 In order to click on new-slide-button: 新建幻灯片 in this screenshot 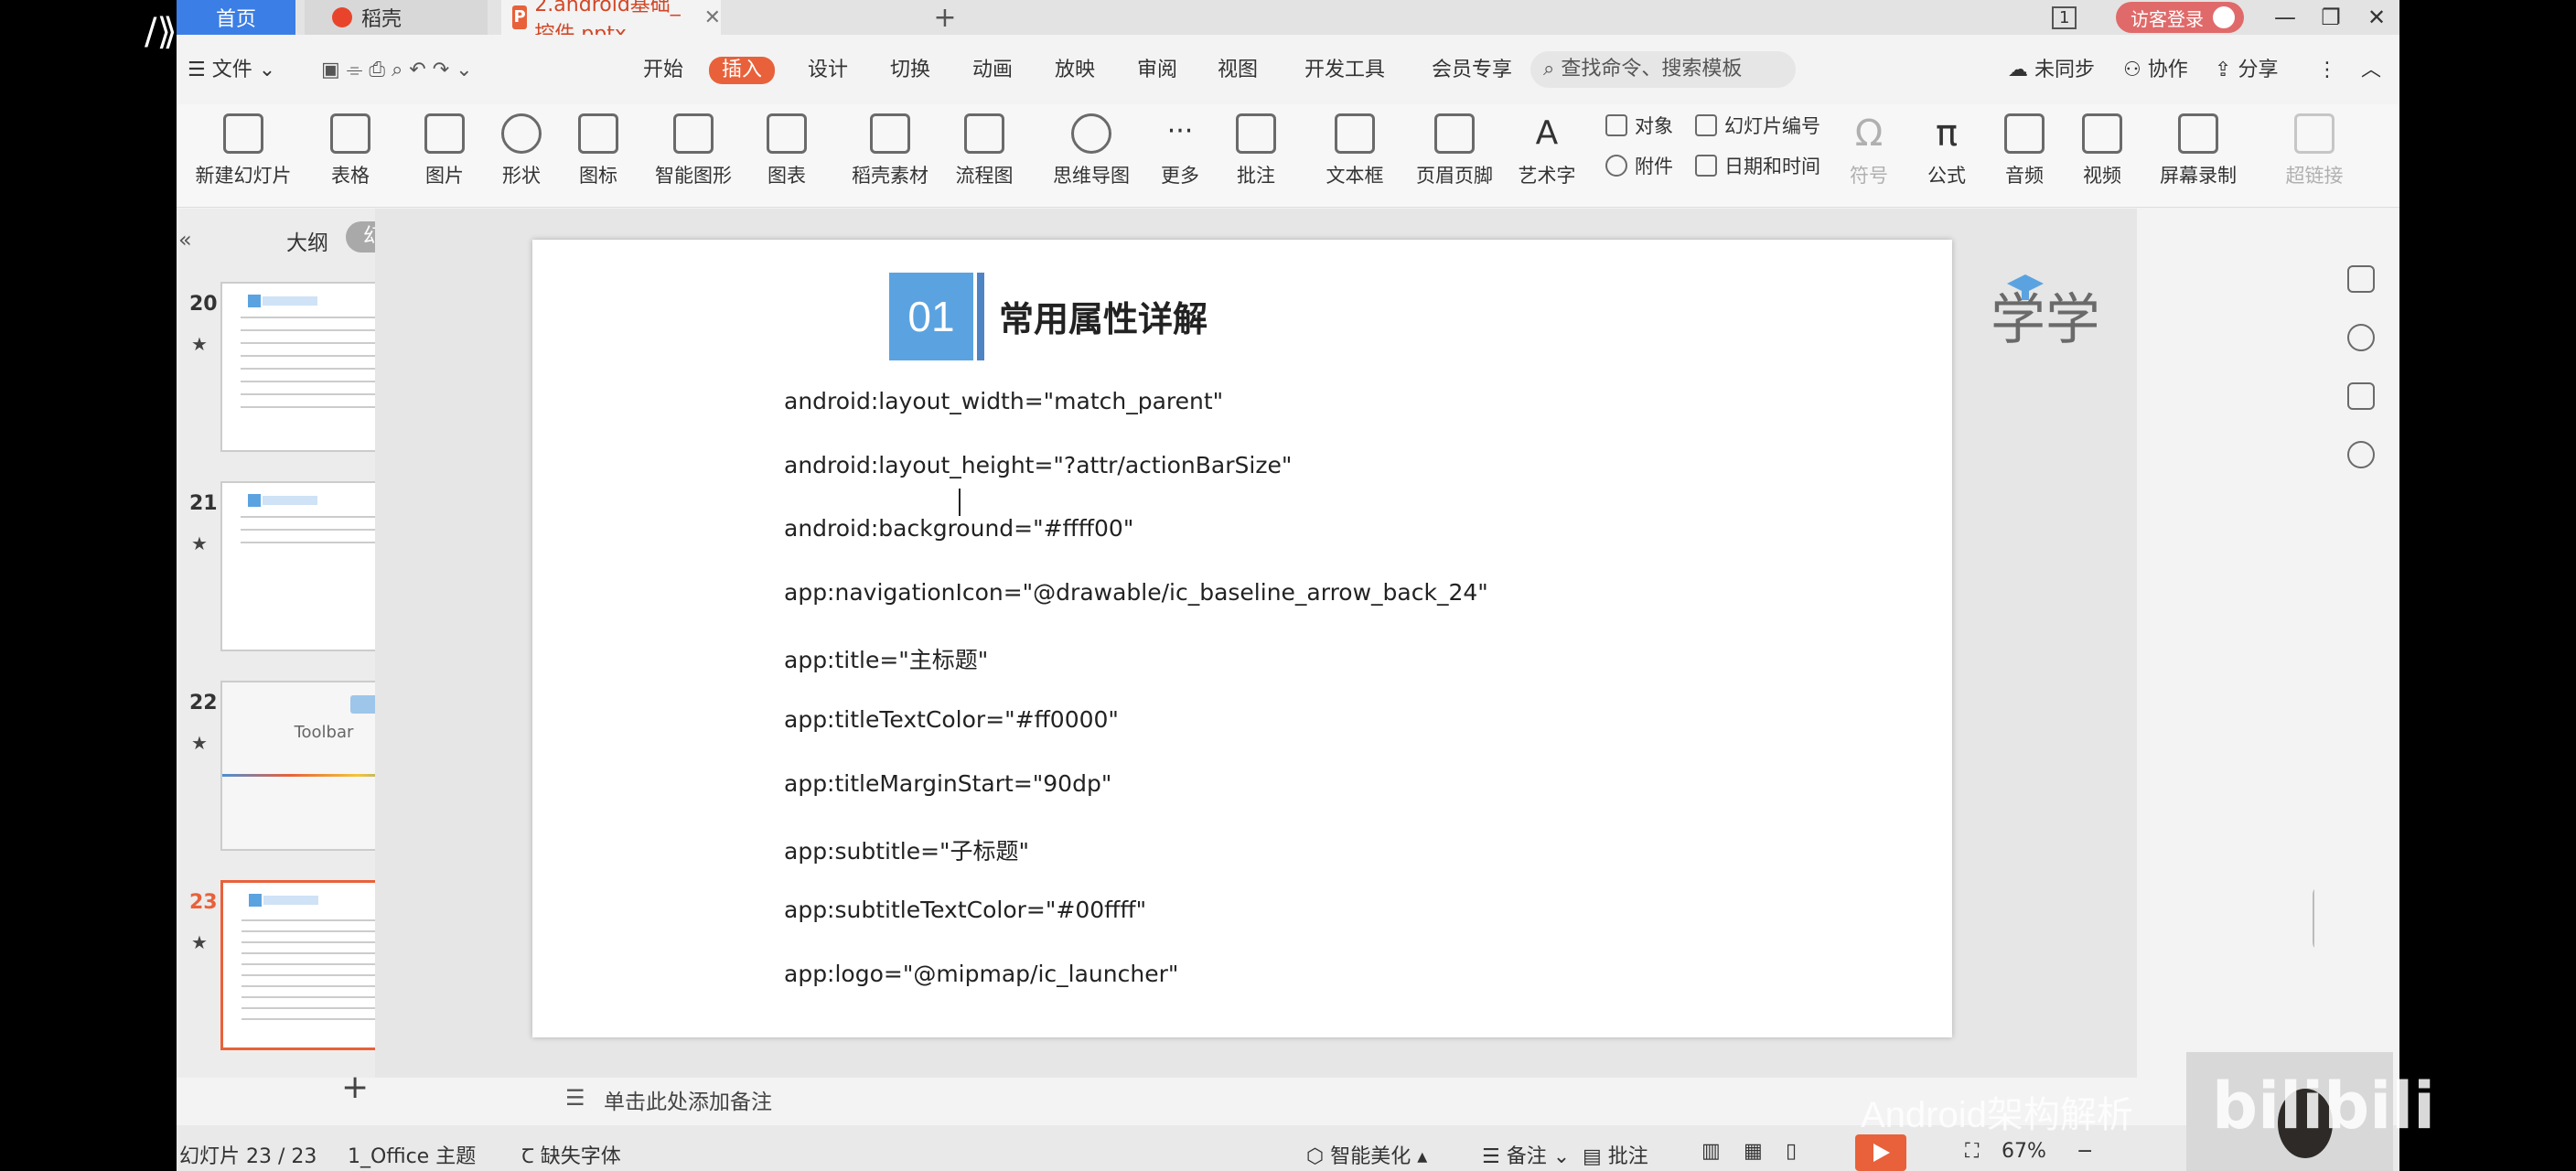, I will do `click(244, 155)`.